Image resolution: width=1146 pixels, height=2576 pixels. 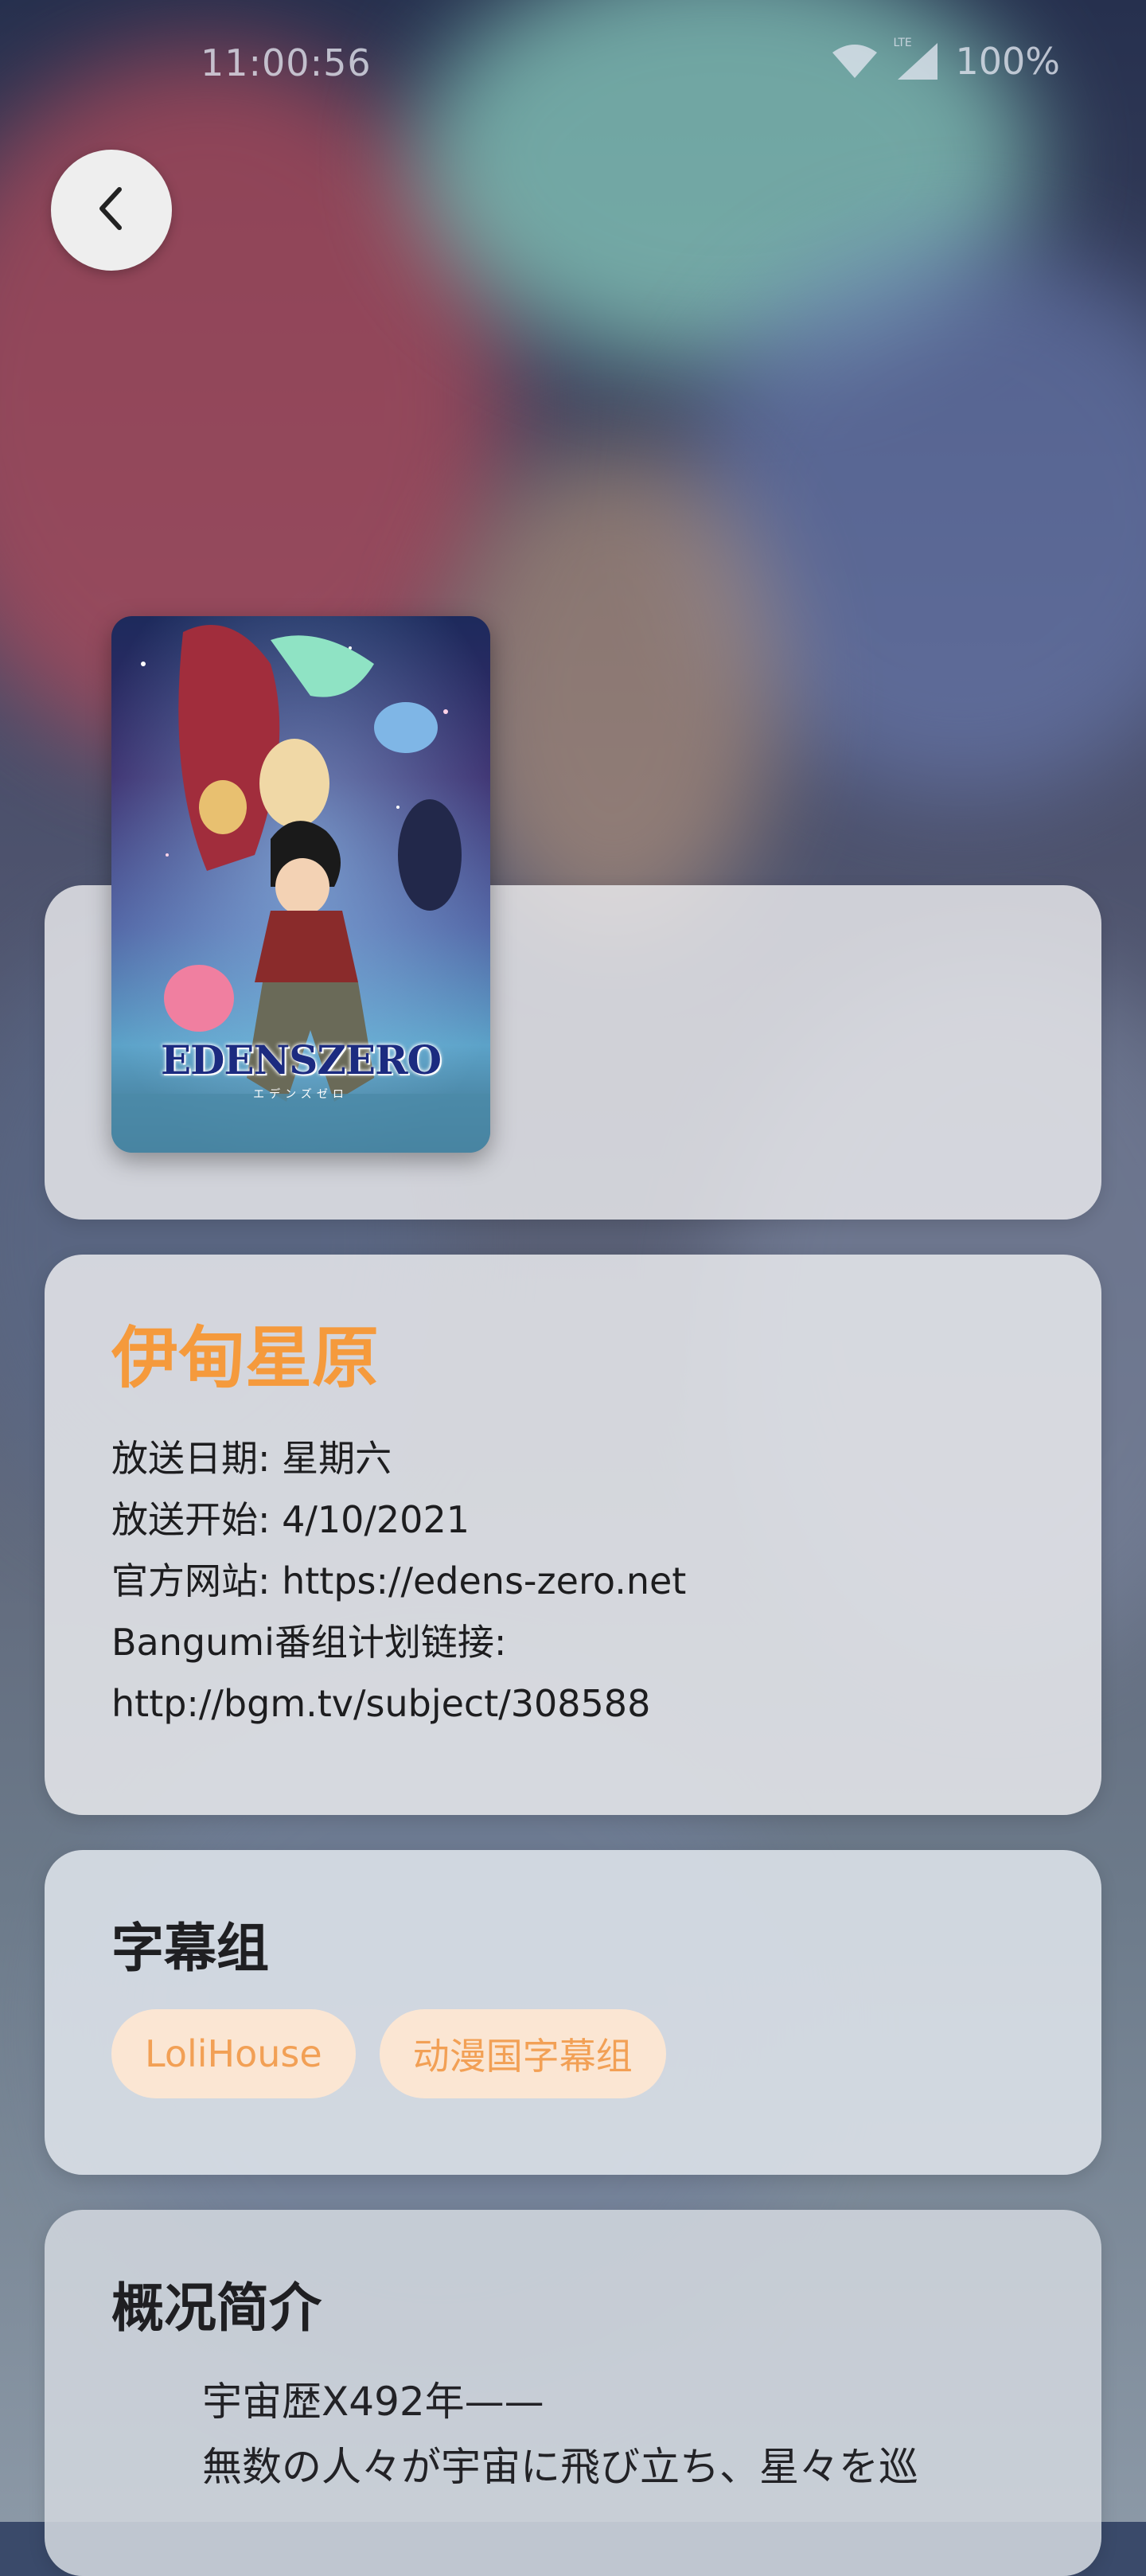 What do you see at coordinates (301, 1059) in the screenshot?
I see `poster-logo: EDENSZERO` at bounding box center [301, 1059].